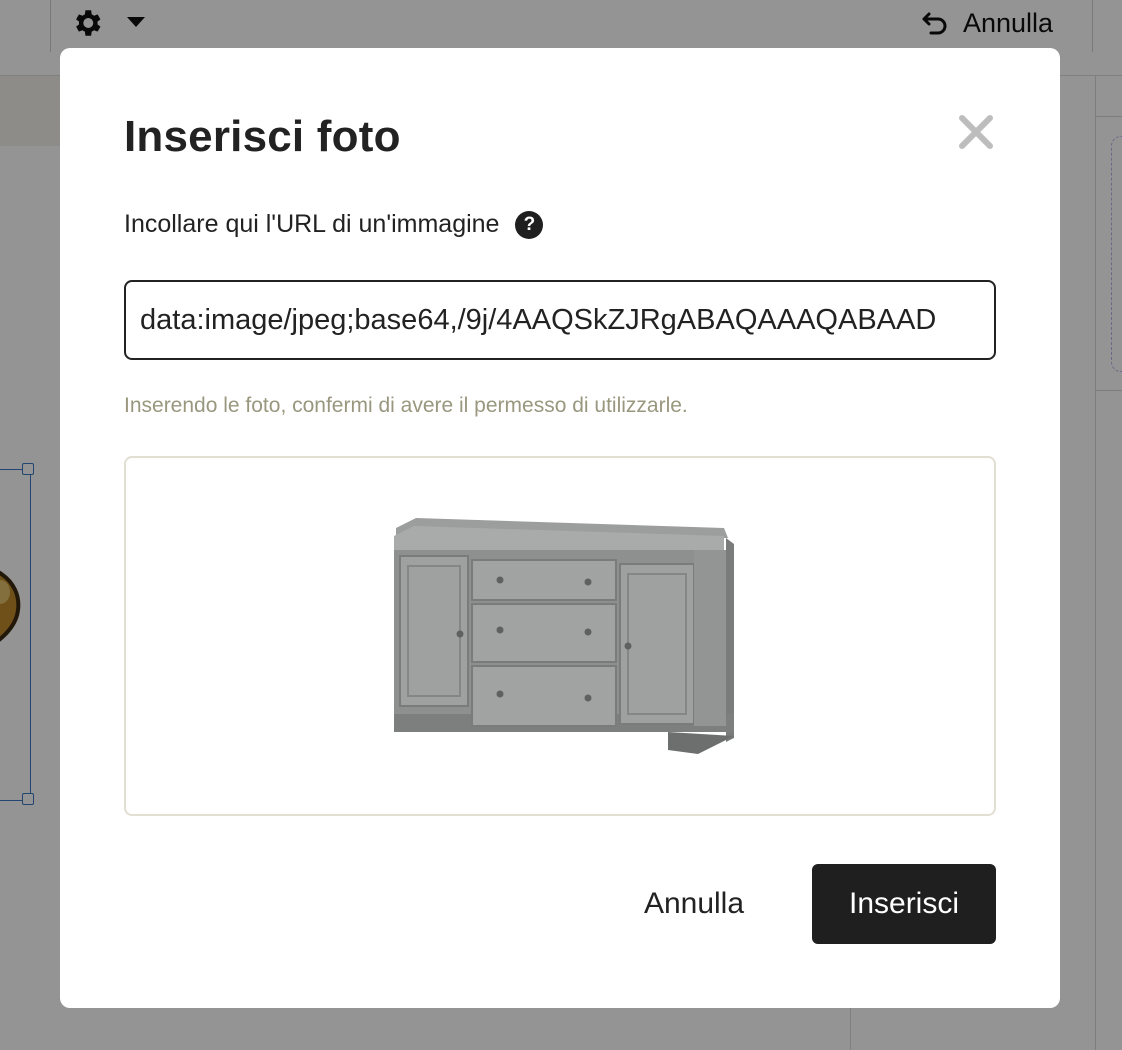 This screenshot has height=1050, width=1122. Describe the element at coordinates (312, 224) in the screenshot. I see `url-label: Incollare qui l'URL di un'immagine` at that location.